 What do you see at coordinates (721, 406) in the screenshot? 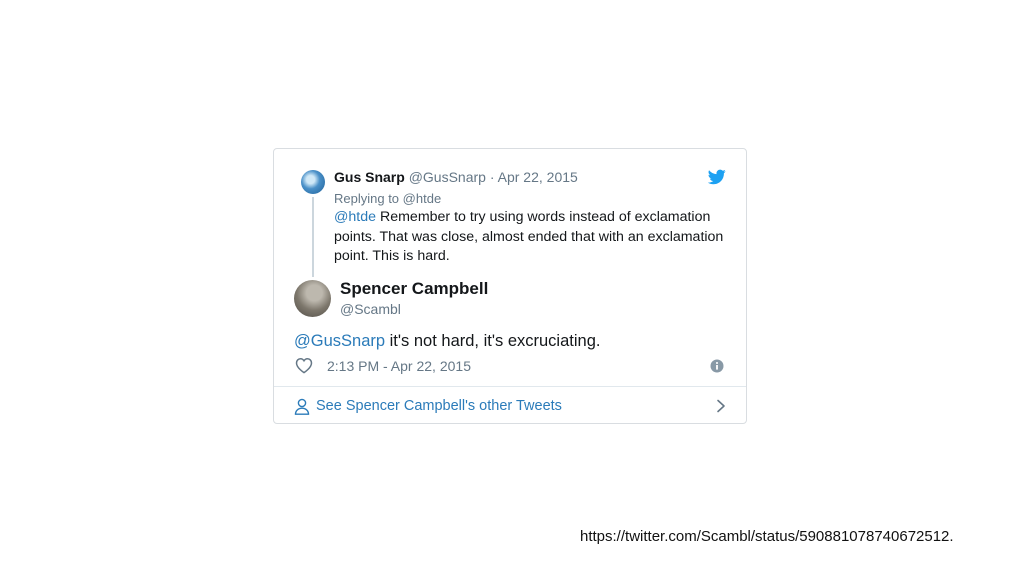
I see `chevron-right-icon` at bounding box center [721, 406].